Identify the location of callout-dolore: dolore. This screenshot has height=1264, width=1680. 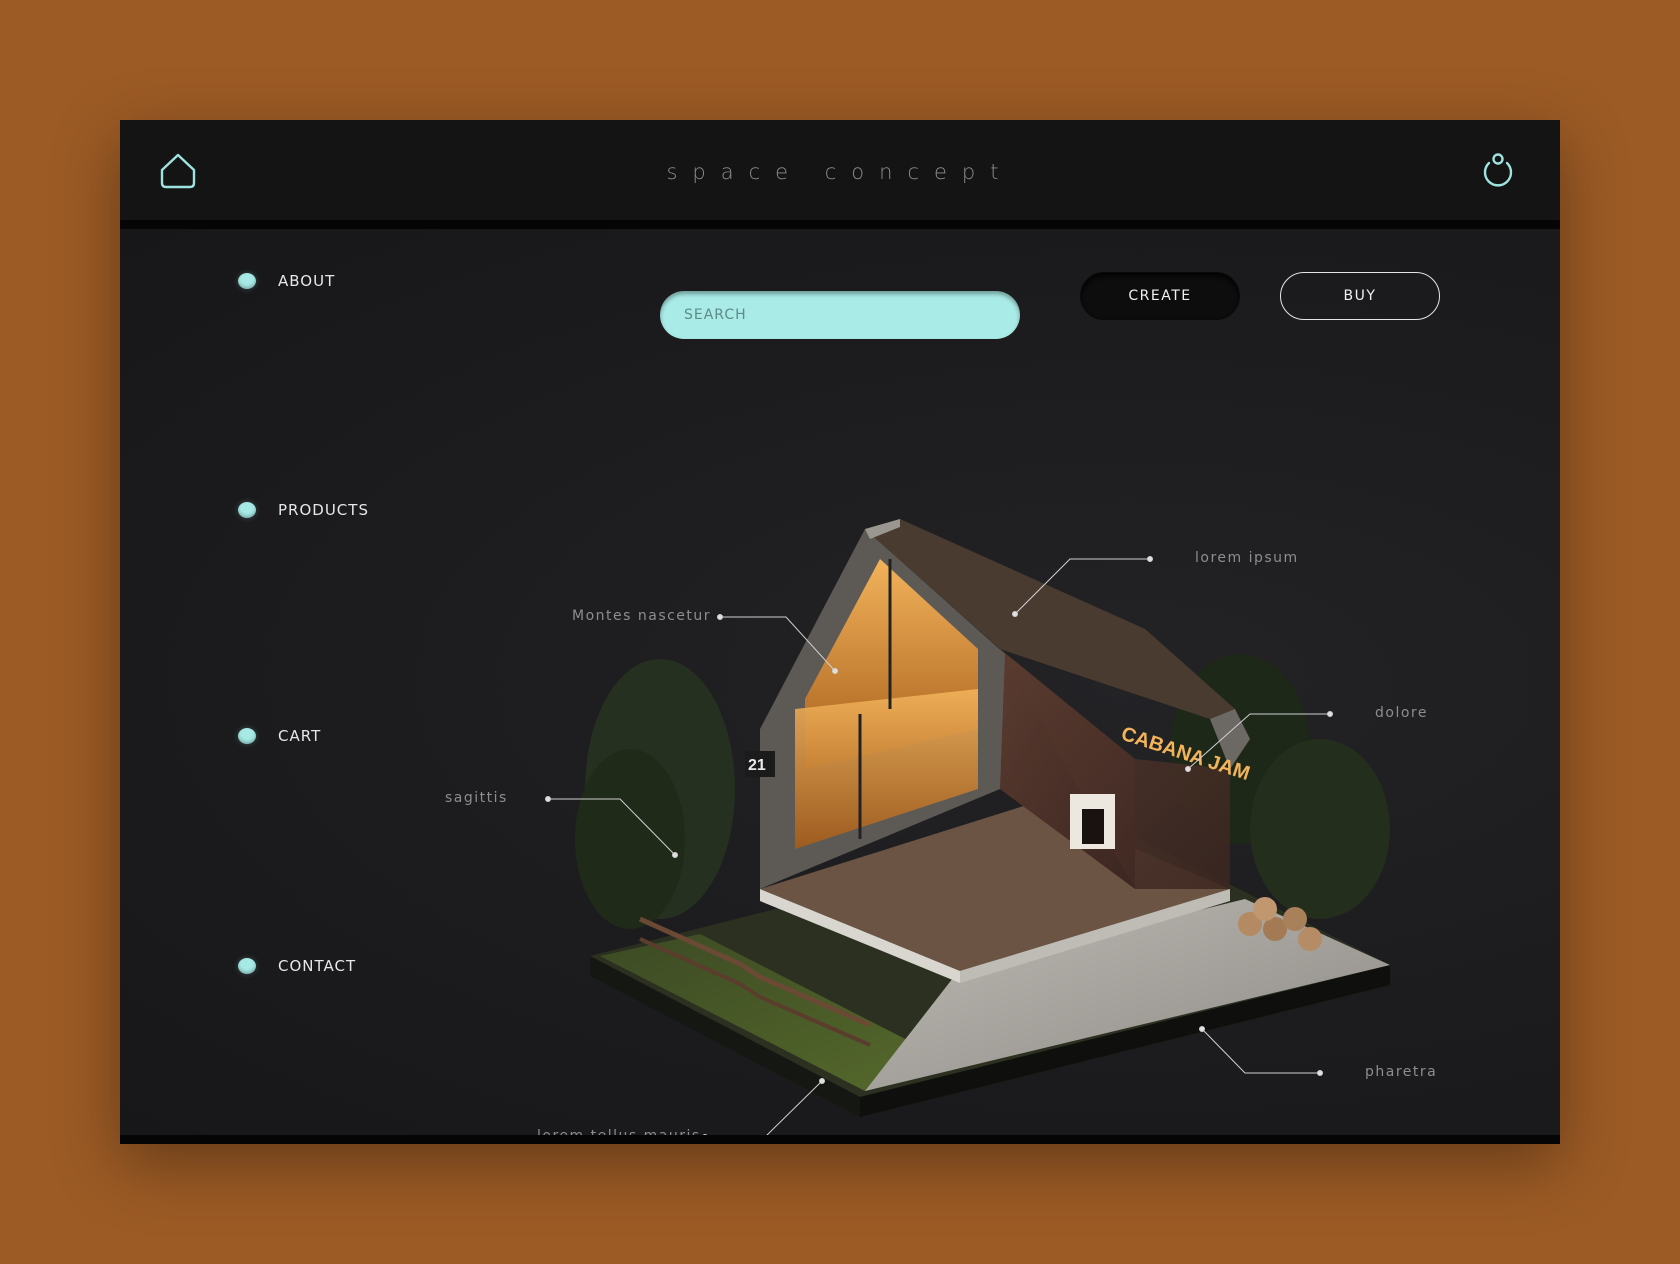
(1401, 713).